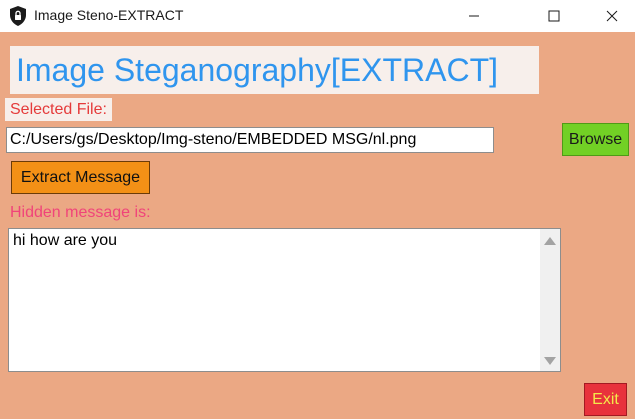  What do you see at coordinates (605, 399) in the screenshot?
I see `exit-button: Exit` at bounding box center [605, 399].